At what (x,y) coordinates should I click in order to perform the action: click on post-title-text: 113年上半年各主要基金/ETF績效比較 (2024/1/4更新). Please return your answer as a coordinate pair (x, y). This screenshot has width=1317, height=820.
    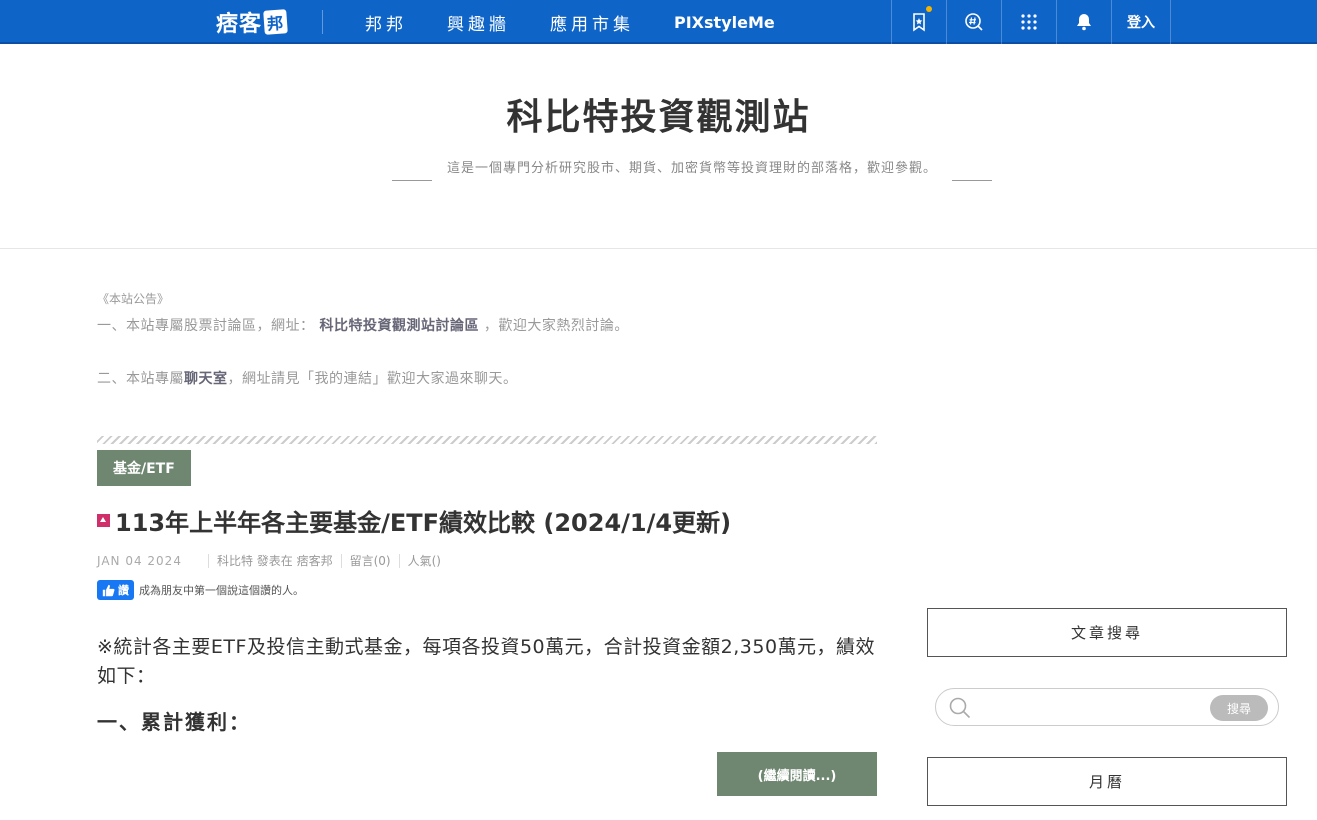
    Looking at the image, I should click on (423, 520).